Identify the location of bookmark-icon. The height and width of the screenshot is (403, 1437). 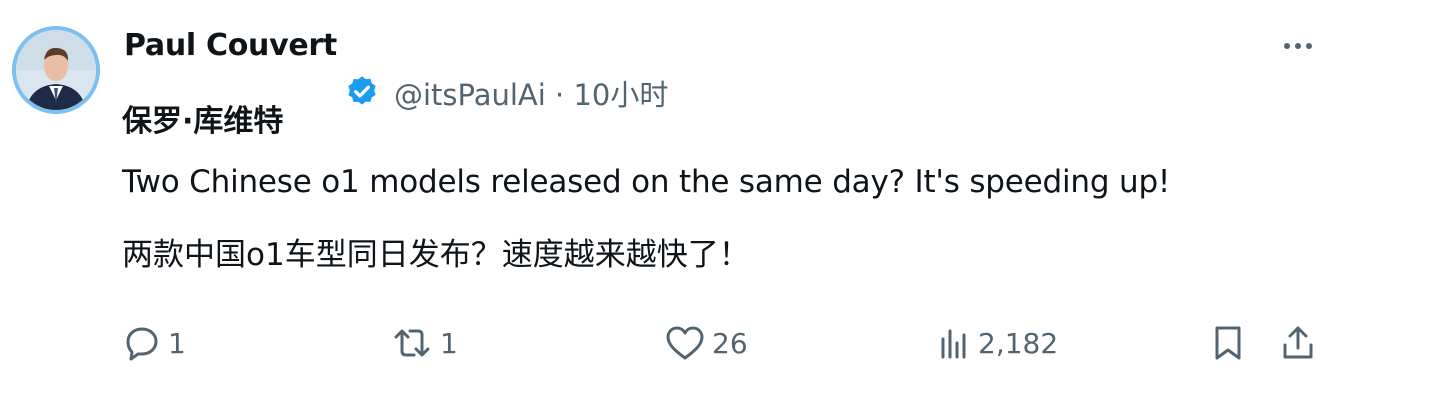
(1228, 343).